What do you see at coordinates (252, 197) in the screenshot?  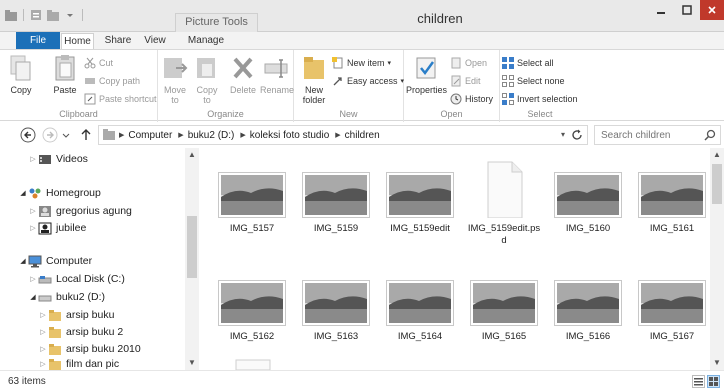 I see `file-item: IMG_5157` at bounding box center [252, 197].